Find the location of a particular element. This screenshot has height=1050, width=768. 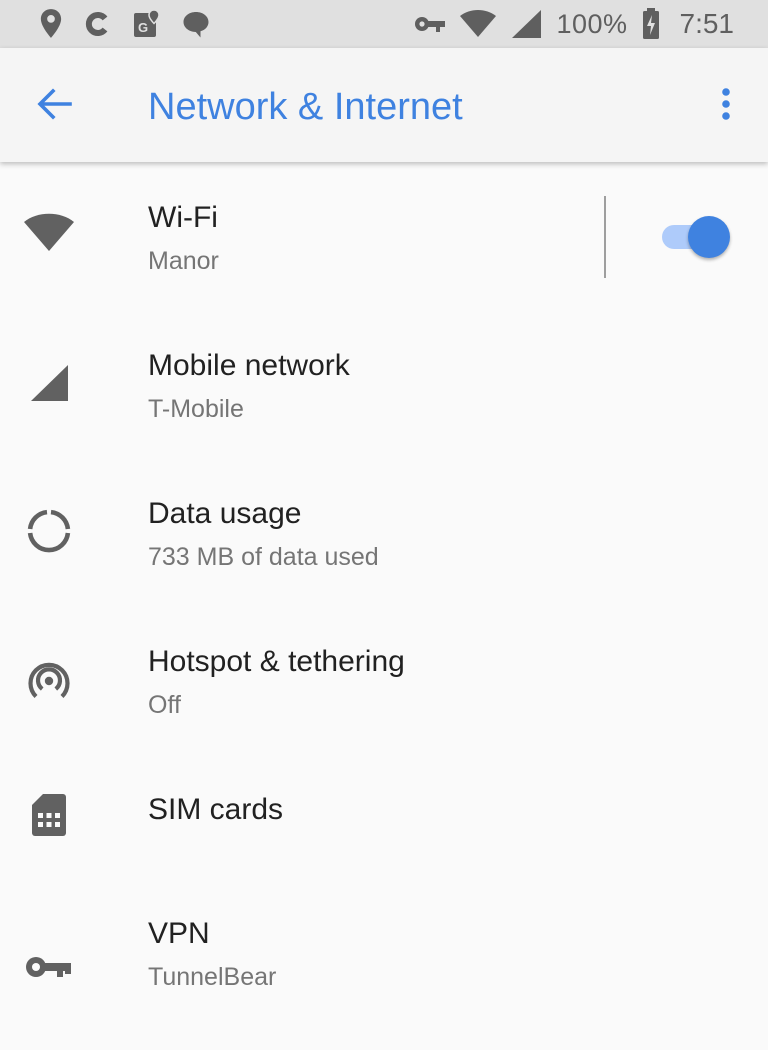

battery-percentage: 100% is located at coordinates (592, 23).